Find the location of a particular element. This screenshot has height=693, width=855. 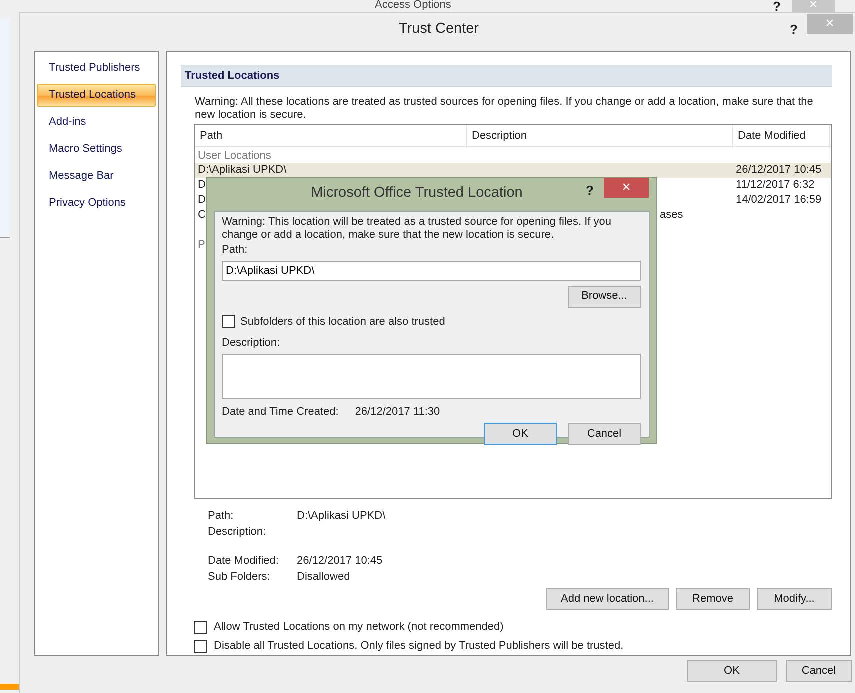

detail-value: Disallowed is located at coordinates (323, 577).